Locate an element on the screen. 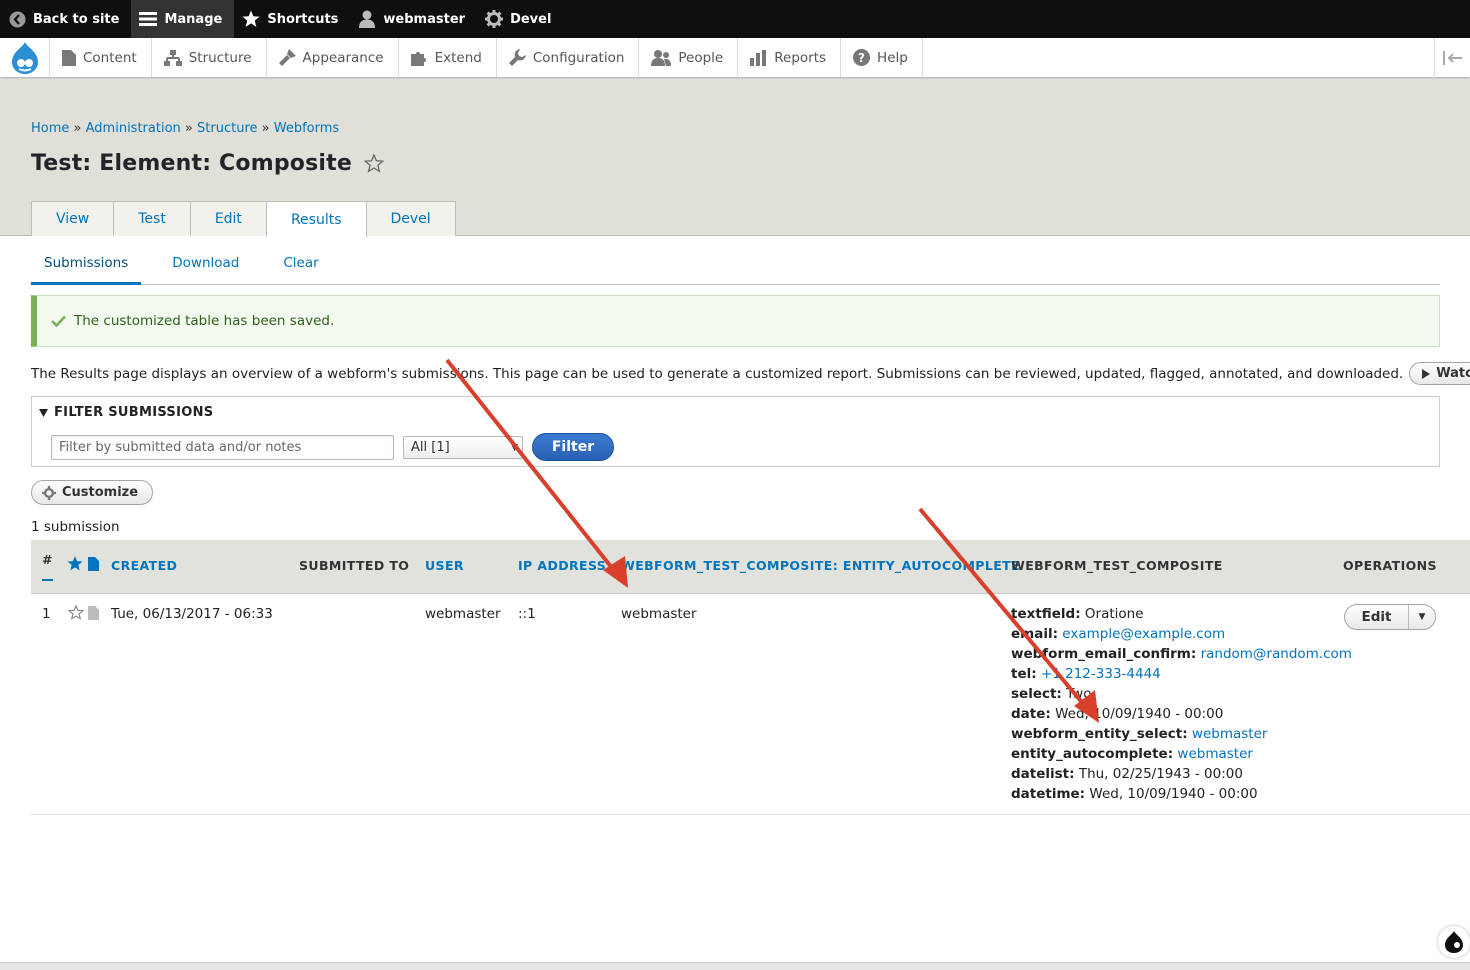  user-icon is located at coordinates (367, 19).